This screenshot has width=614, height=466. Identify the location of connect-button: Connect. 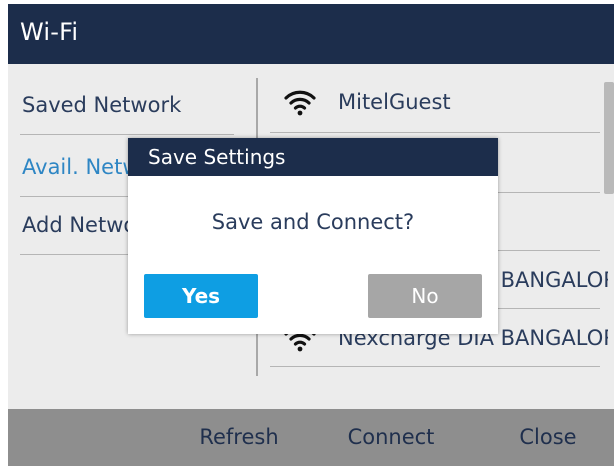
(391, 437).